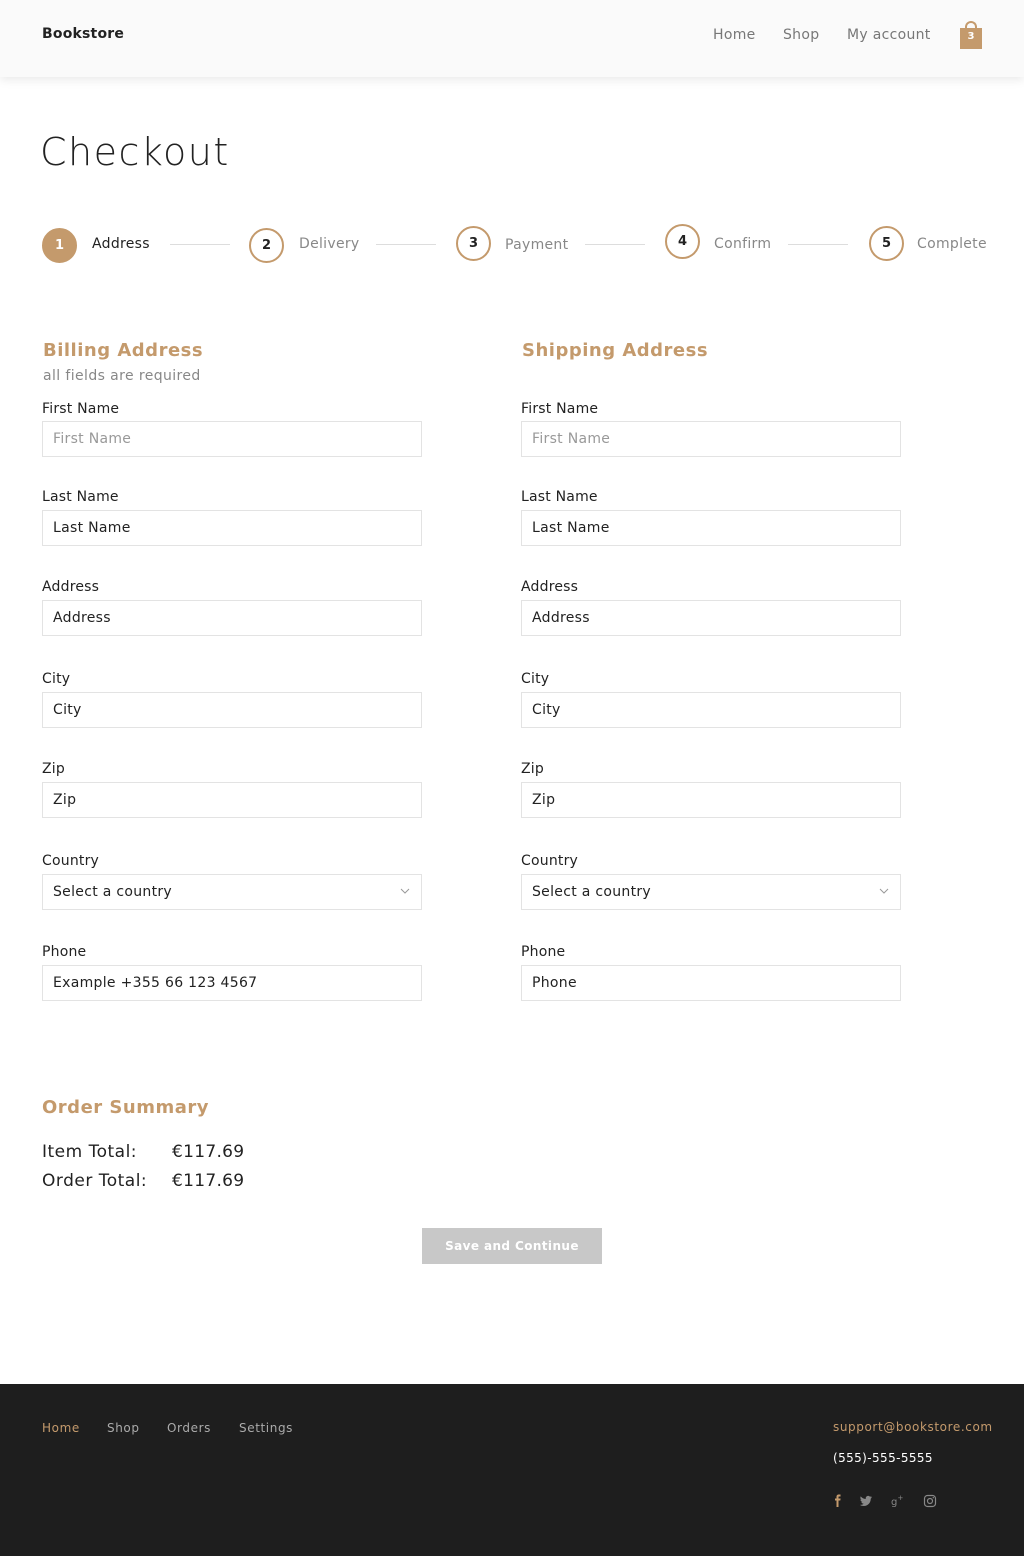 This screenshot has width=1024, height=1556. I want to click on site-header: Bookstore Home Shop My account 3, so click(512, 38).